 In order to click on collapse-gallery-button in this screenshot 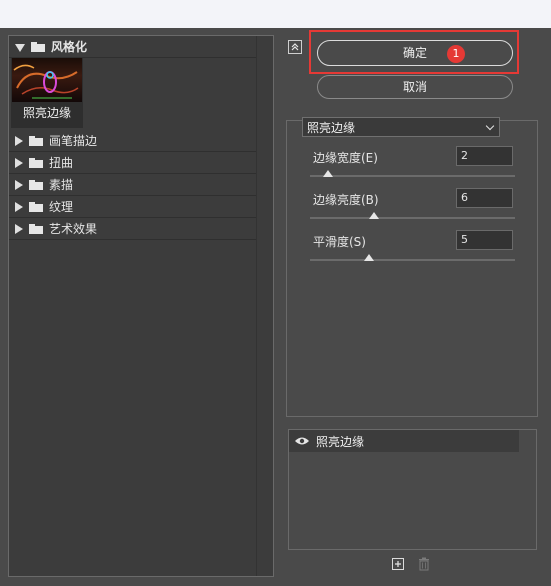, I will do `click(295, 47)`.